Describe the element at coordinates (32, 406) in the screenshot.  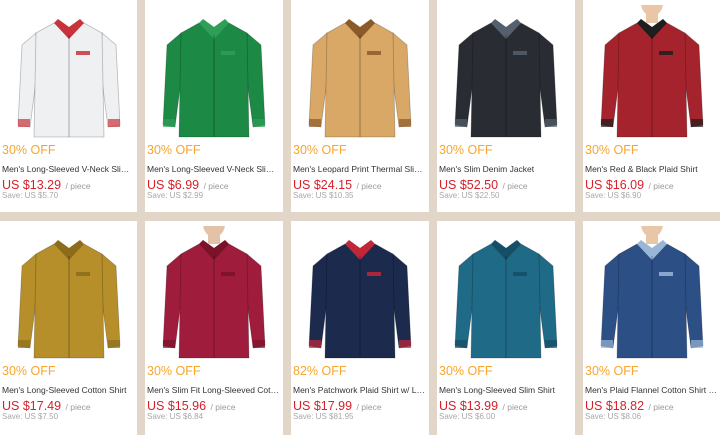
I see `product-price: US $17.49` at that location.